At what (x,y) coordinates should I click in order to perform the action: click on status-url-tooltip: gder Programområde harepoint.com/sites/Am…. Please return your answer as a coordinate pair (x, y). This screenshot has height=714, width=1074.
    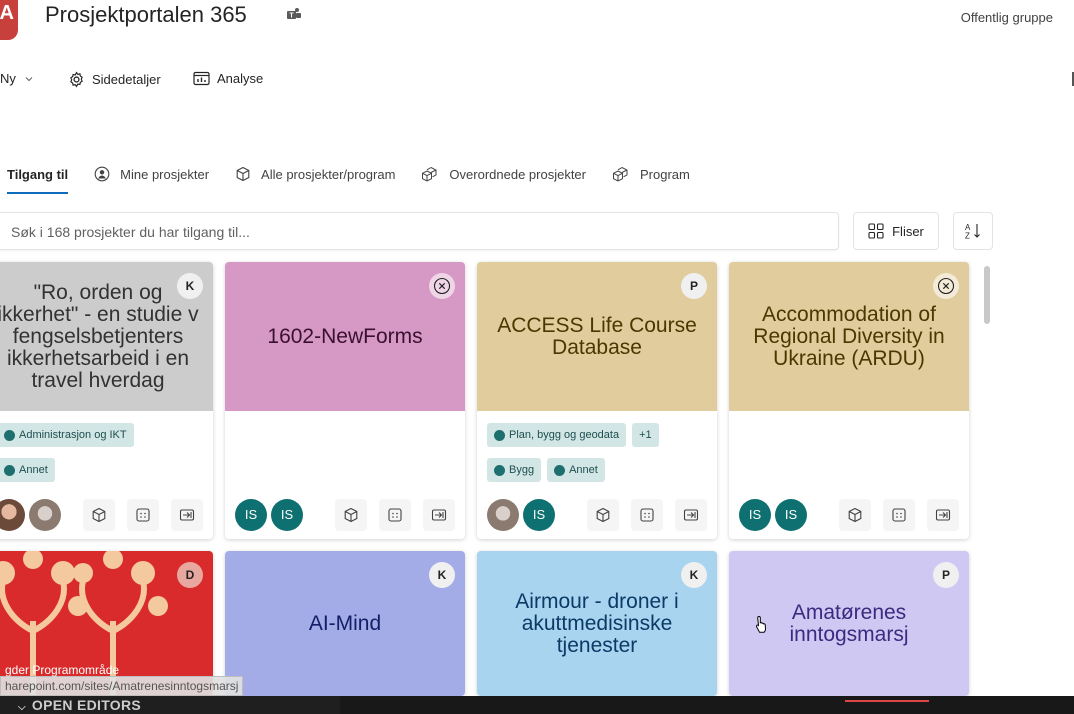
    Looking at the image, I should click on (122, 679).